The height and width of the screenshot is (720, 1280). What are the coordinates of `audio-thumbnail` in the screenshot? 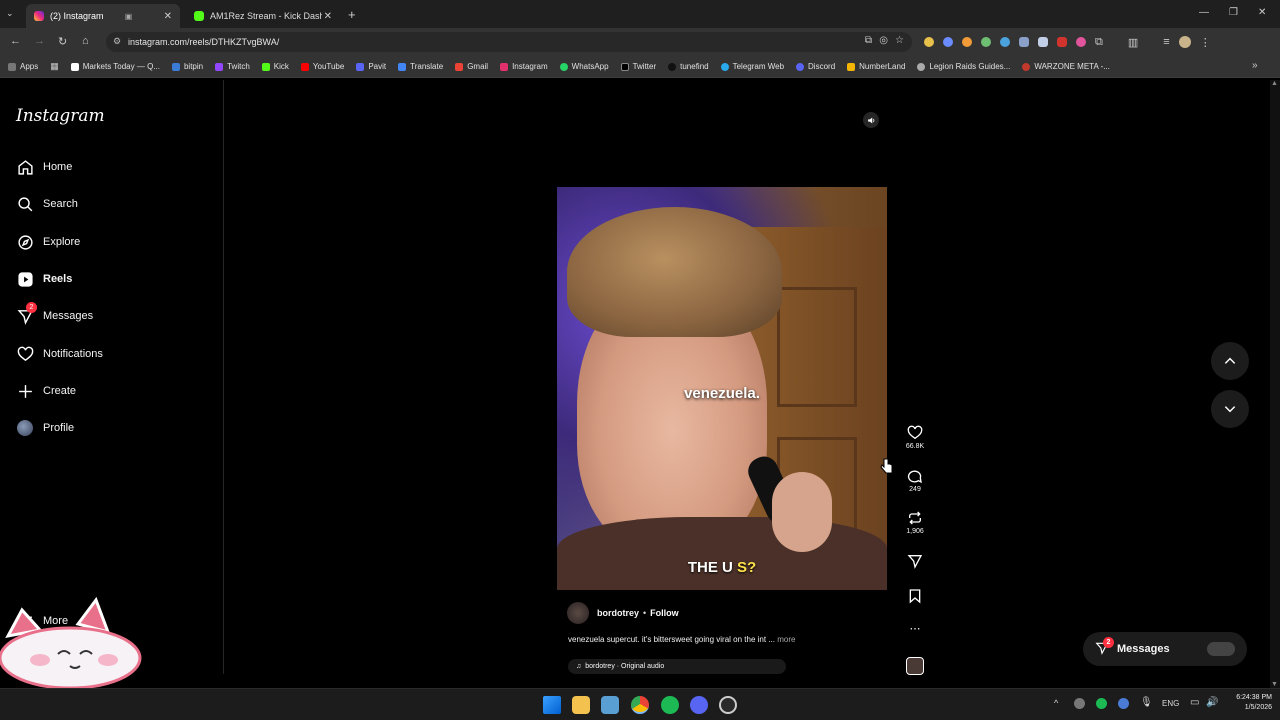 It's located at (915, 666).